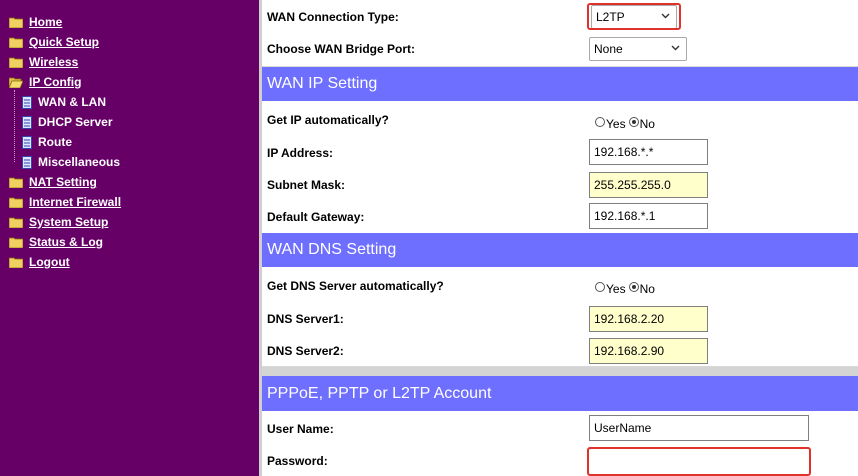 Image resolution: width=858 pixels, height=476 pixels. Describe the element at coordinates (45, 22) in the screenshot. I see `sidebar-item-label: Home` at that location.